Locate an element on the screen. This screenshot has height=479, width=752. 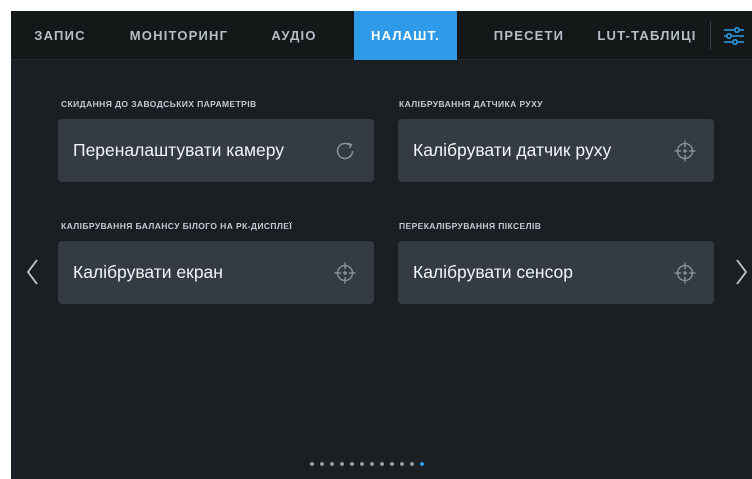
tab-settings: НАЛАШТ. is located at coordinates (405, 35).